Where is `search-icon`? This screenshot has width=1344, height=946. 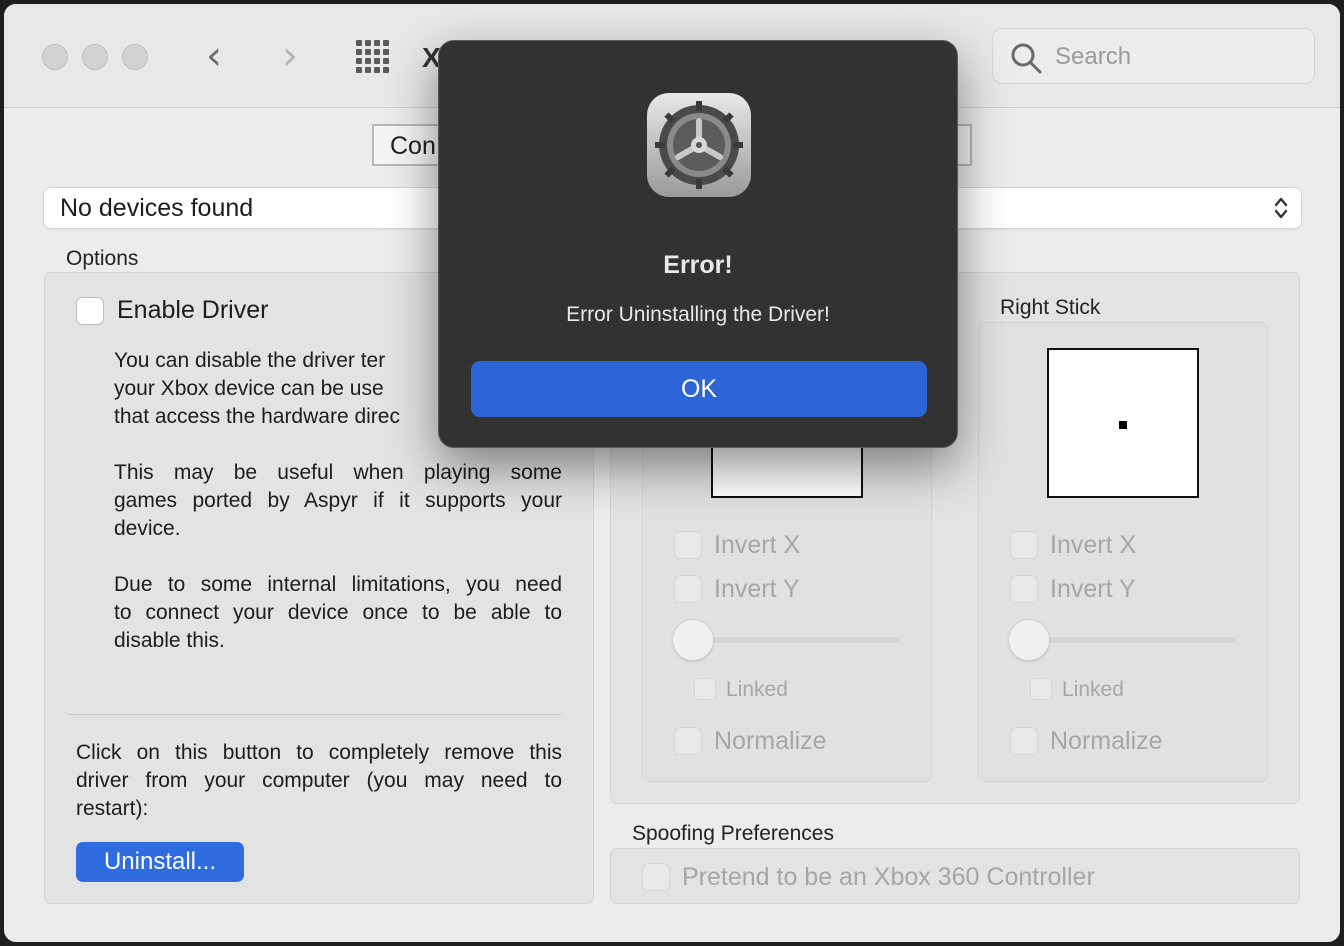 search-icon is located at coordinates (1026, 58).